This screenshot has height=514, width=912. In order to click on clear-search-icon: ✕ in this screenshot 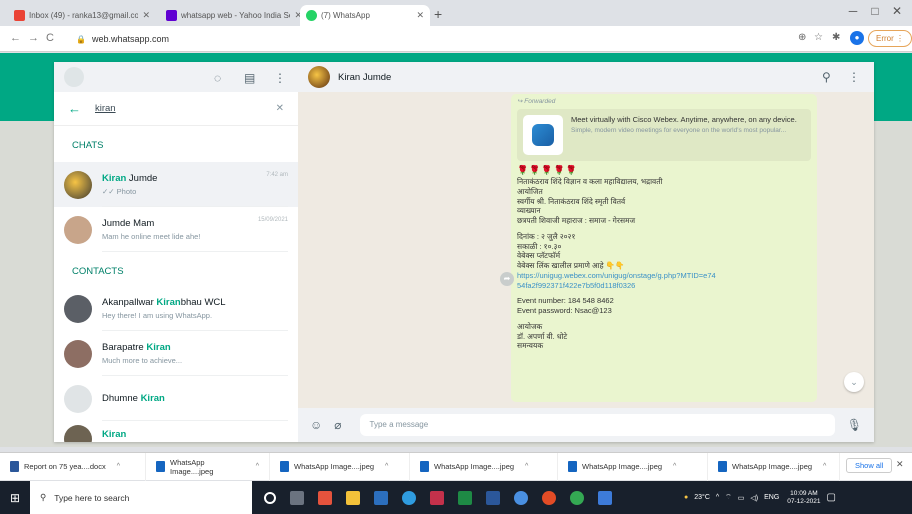, I will do `click(280, 108)`.